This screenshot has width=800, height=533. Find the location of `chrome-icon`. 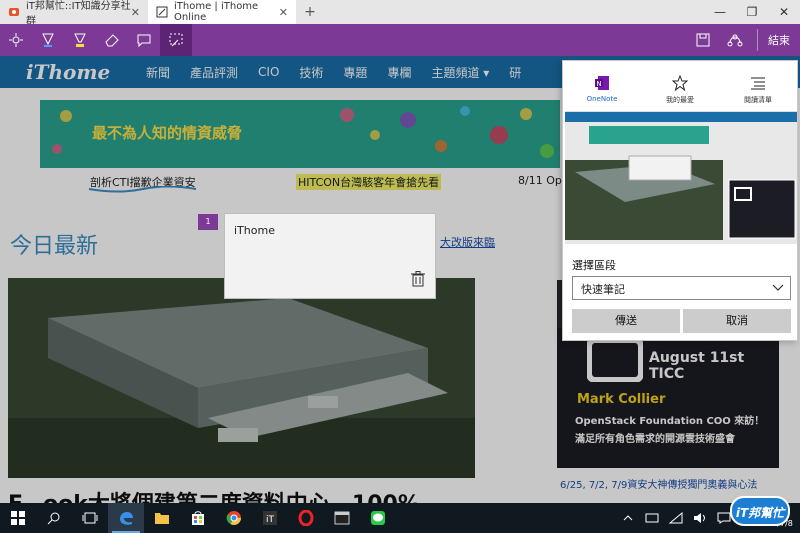

chrome-icon is located at coordinates (234, 518).